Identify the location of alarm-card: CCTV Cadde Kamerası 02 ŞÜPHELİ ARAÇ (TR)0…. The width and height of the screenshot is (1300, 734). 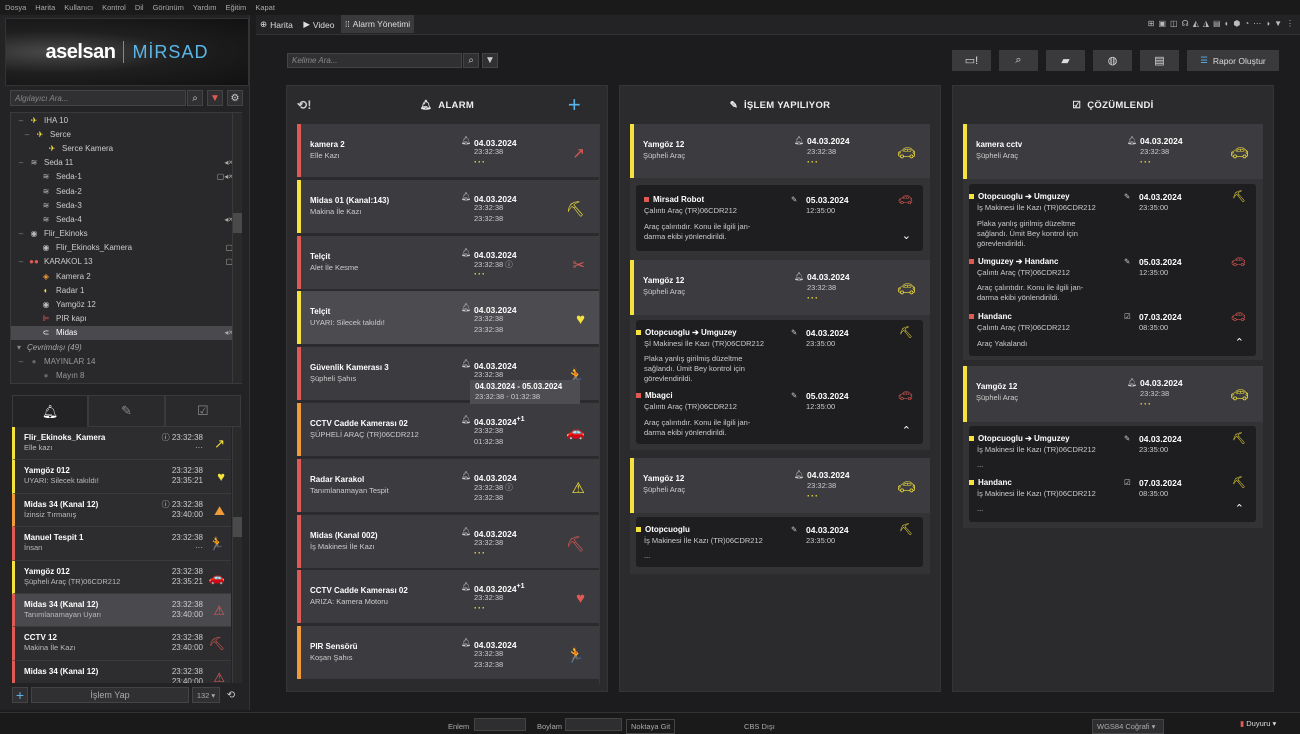
(448, 429).